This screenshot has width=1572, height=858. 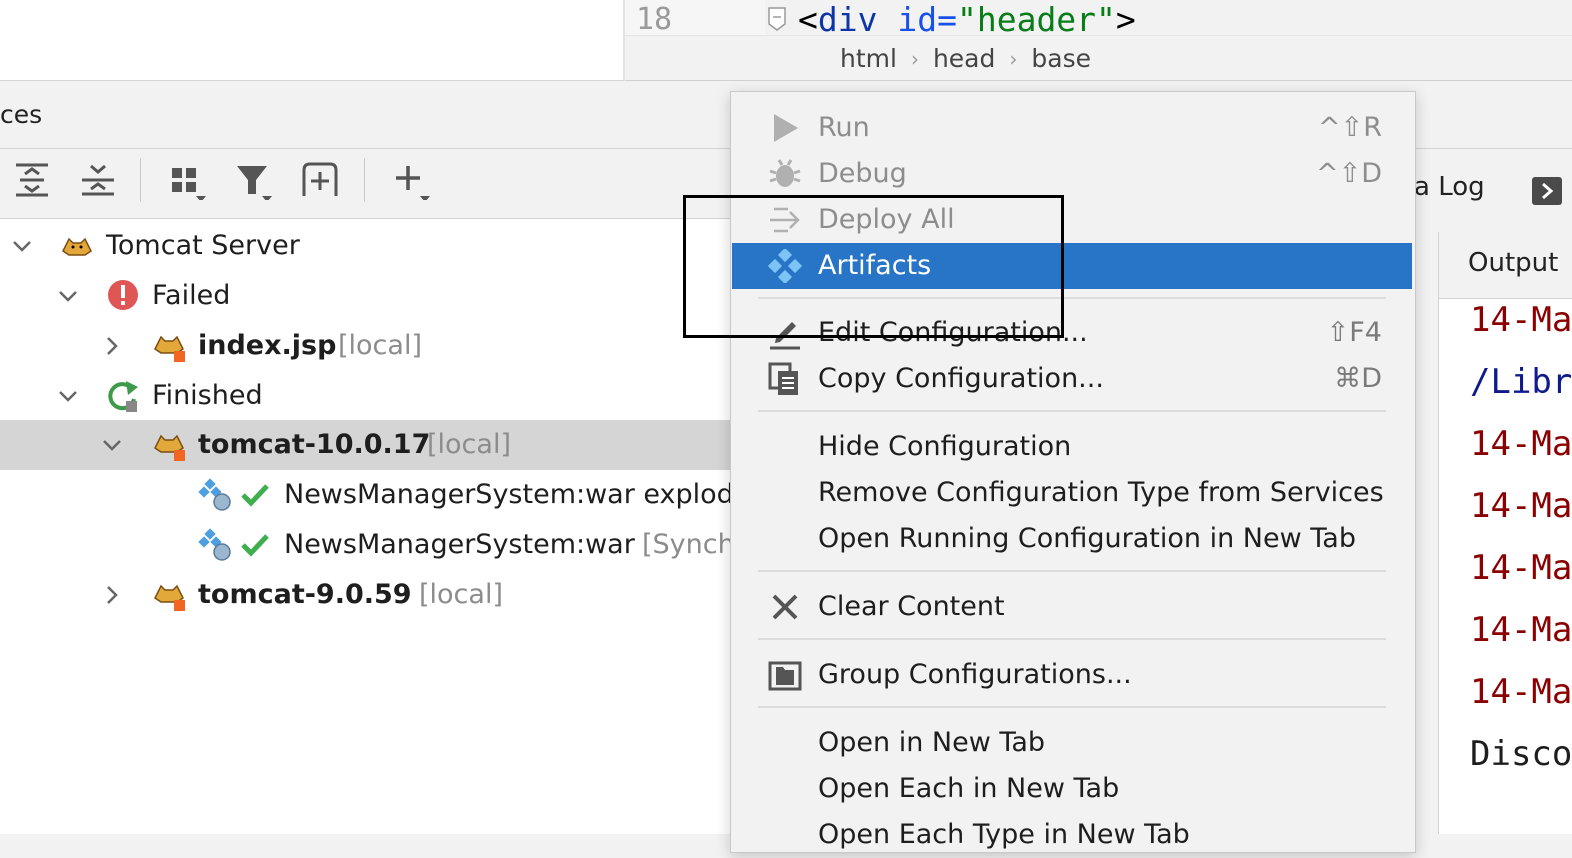 What do you see at coordinates (1036, 19) in the screenshot?
I see `code-attribute-value: "header"` at bounding box center [1036, 19].